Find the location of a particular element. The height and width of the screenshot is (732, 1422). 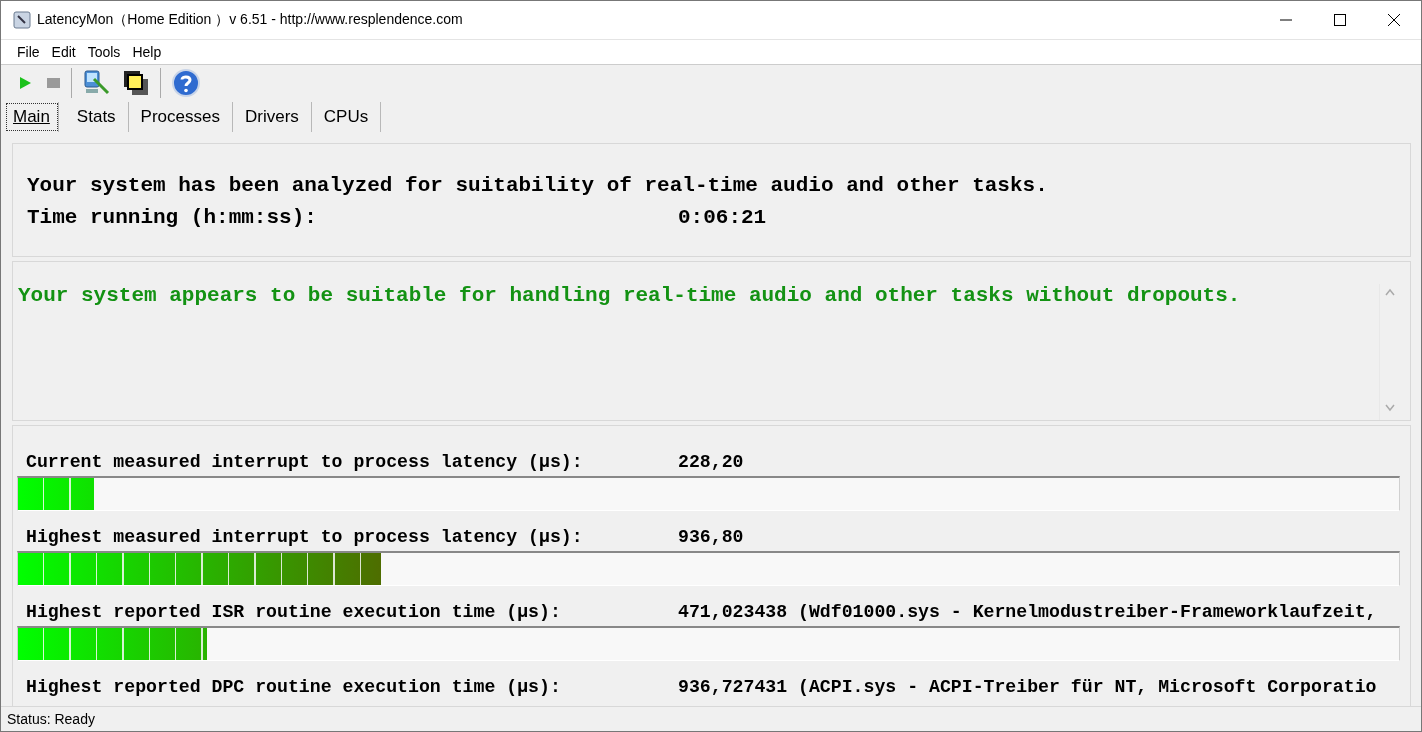

menu-item: Help is located at coordinates (147, 52).